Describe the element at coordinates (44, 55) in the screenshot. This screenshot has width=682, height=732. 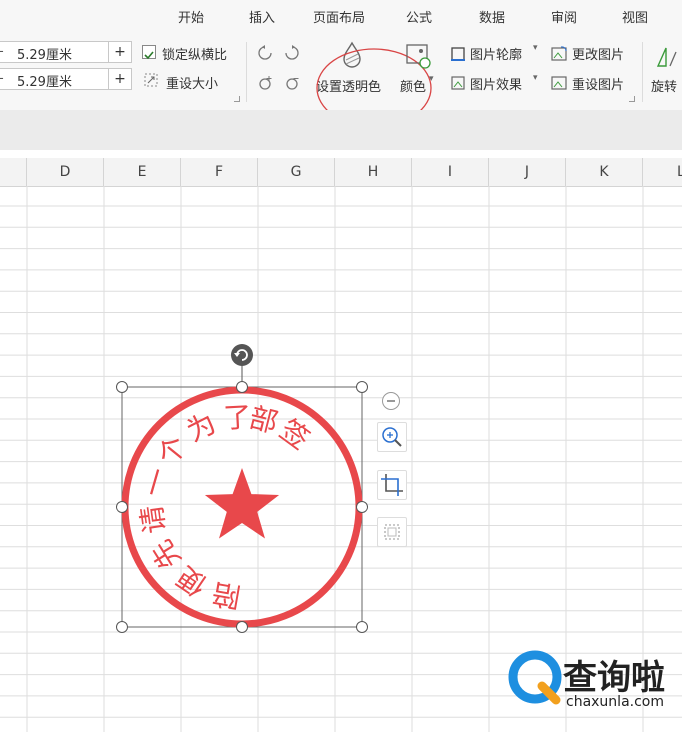
I see `height-value: 5.29厘米` at that location.